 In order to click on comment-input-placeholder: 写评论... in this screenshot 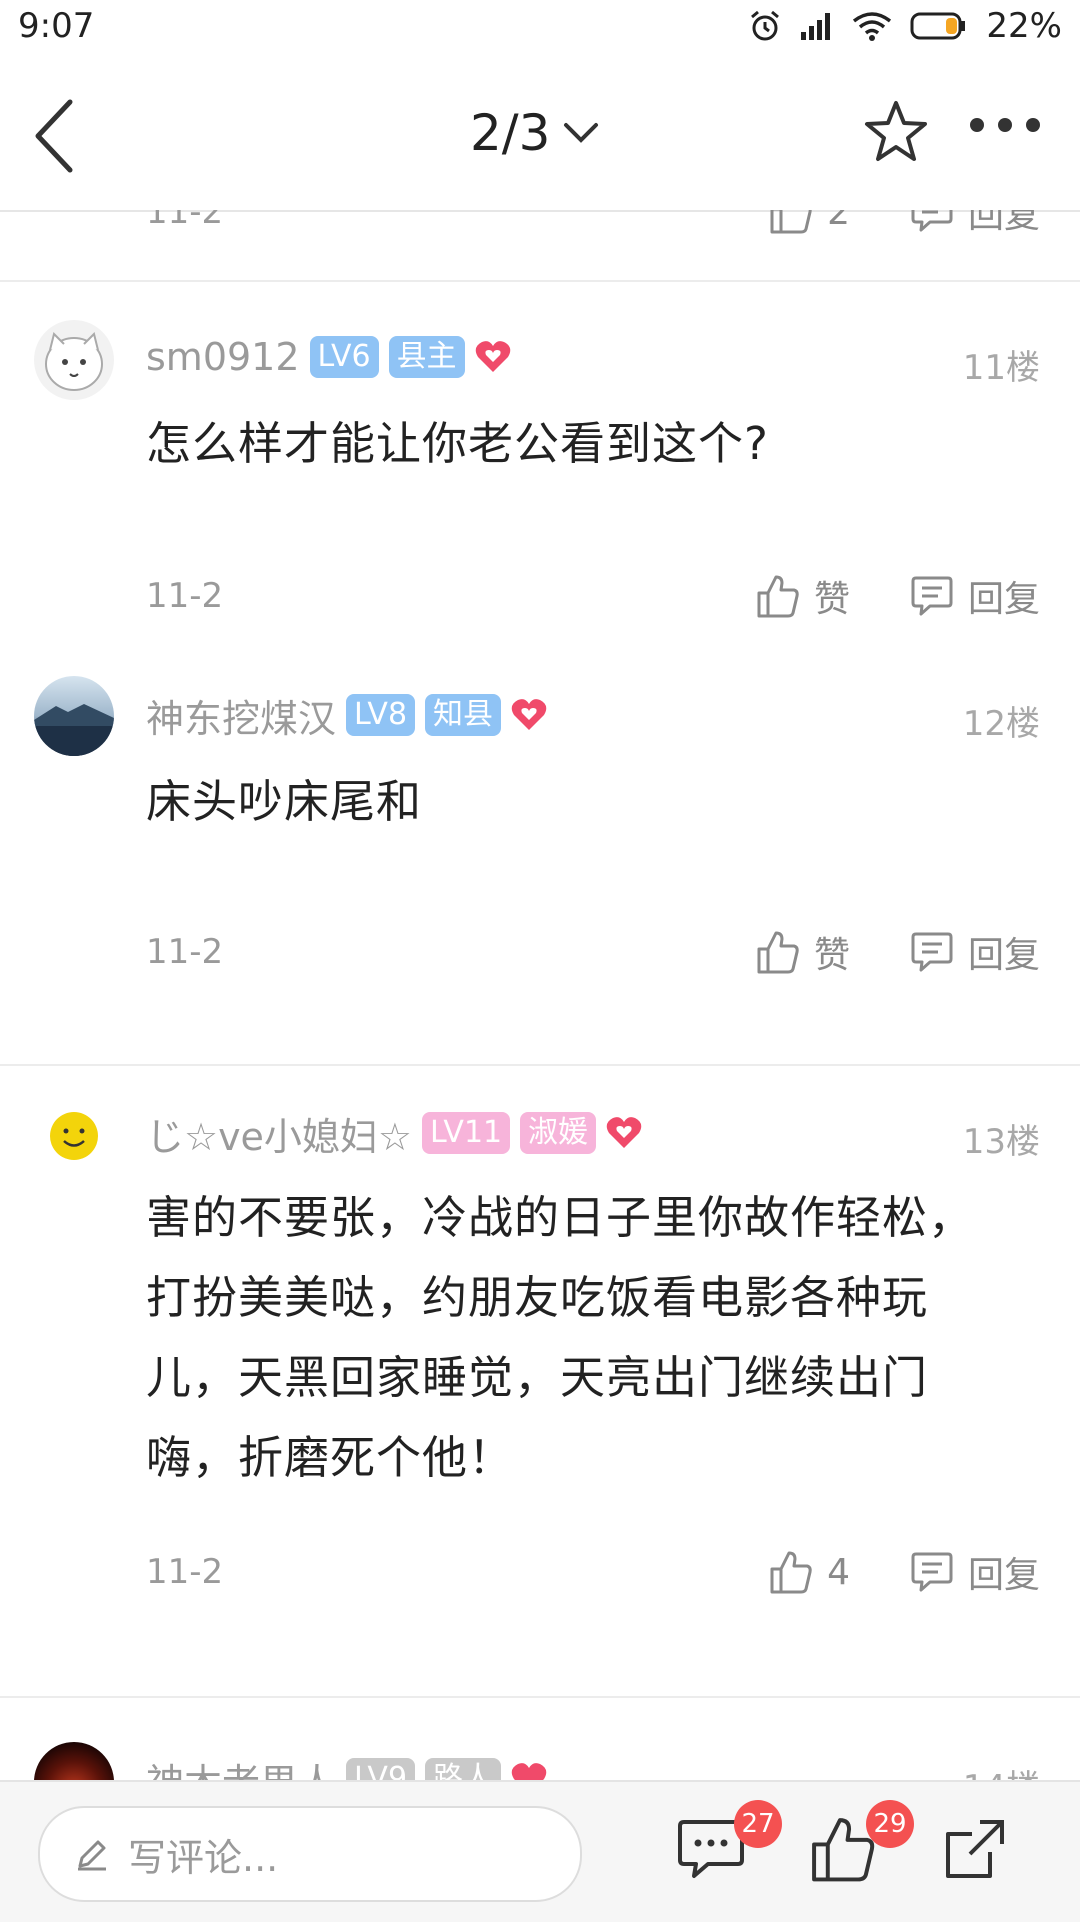, I will do `click(203, 1857)`.